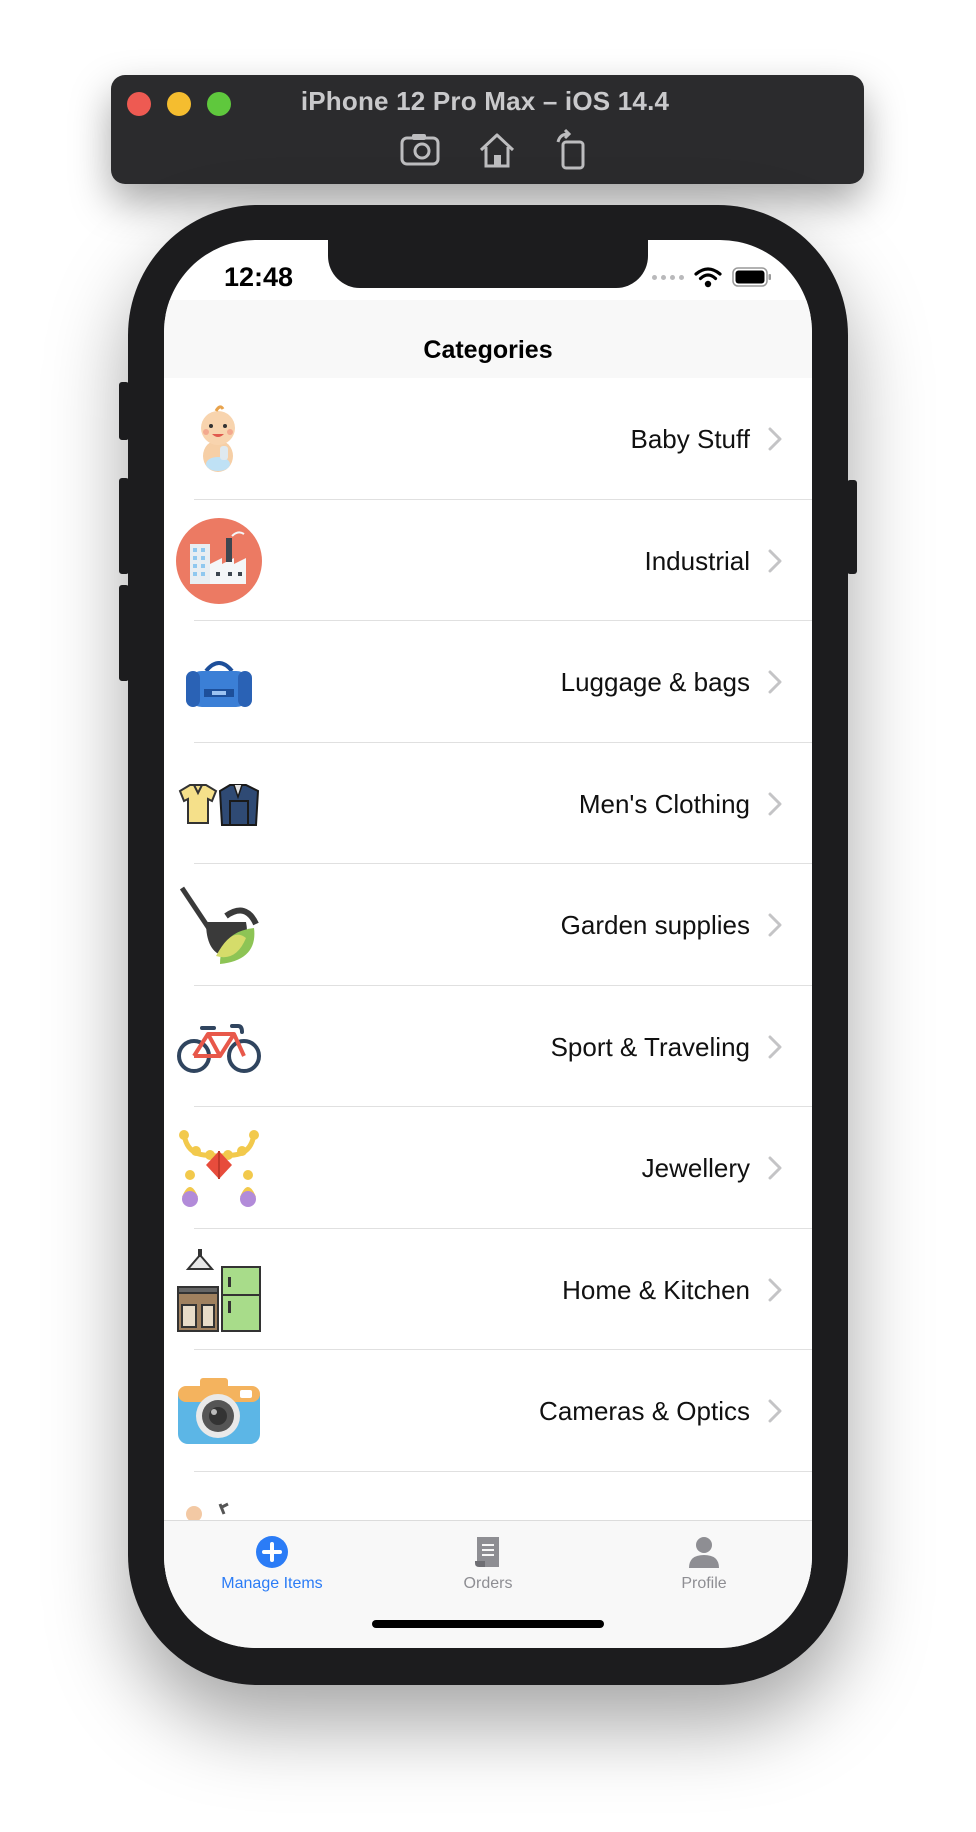 This screenshot has height=1832, width=976. I want to click on power-button, so click(852, 527).